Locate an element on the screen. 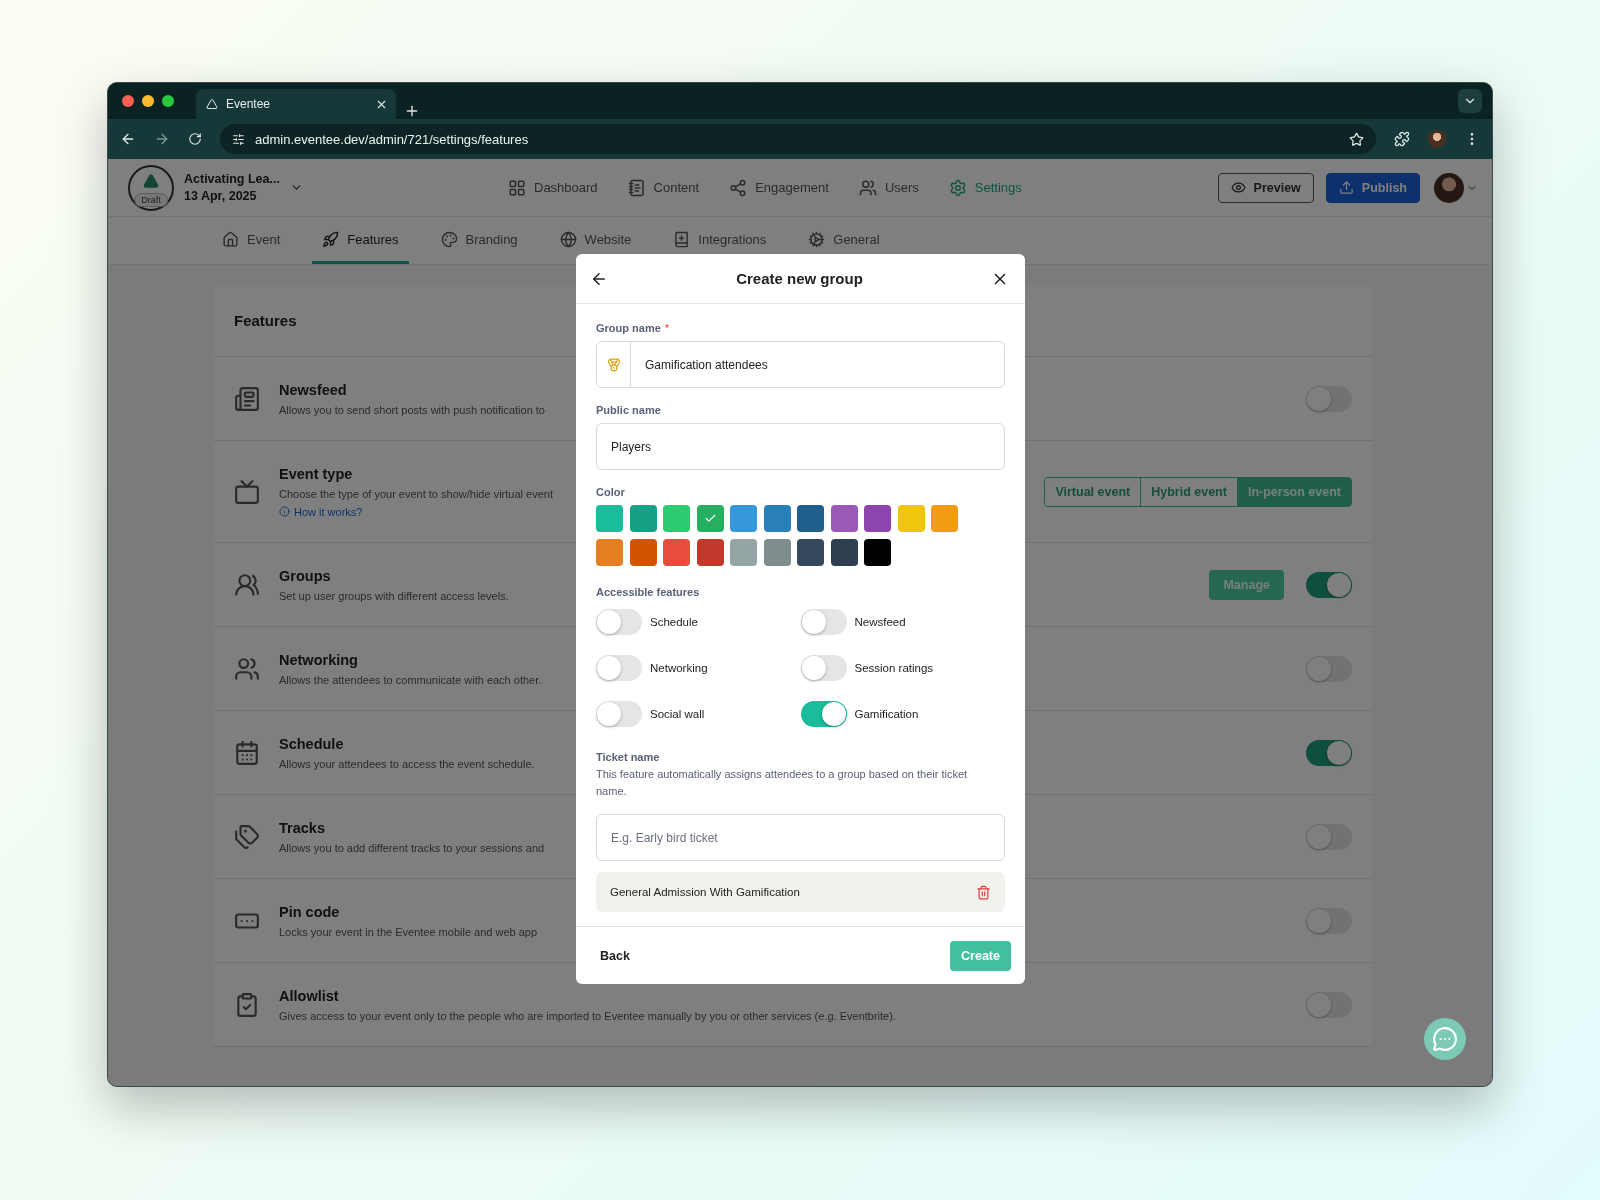 This screenshot has height=1200, width=1600. minimize-window-button is located at coordinates (148, 101).